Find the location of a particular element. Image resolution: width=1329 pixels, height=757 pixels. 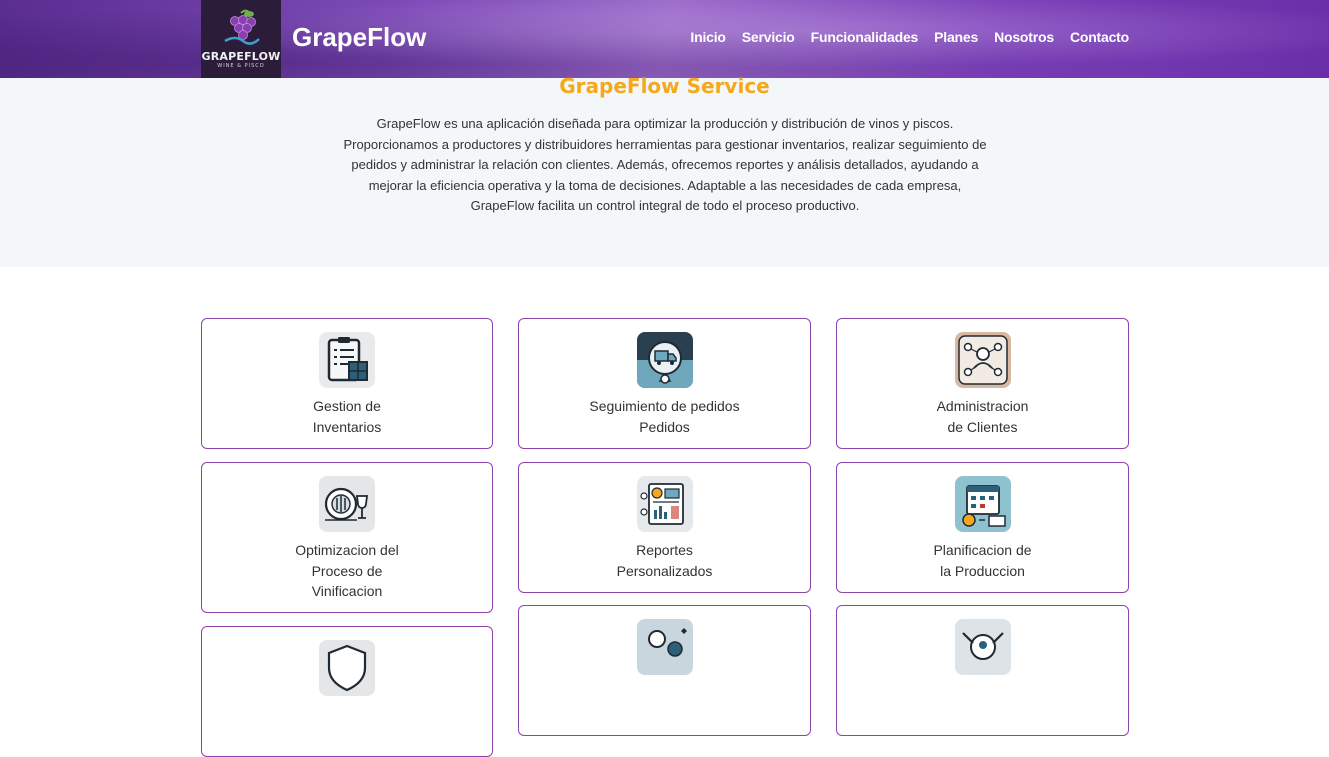

nav-nosotros: Nosotros is located at coordinates (1024, 37).